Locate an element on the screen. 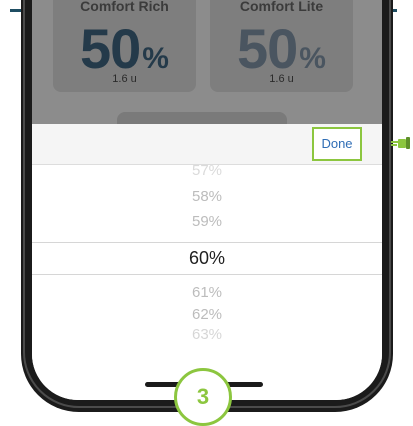 This screenshot has height=426, width=413. dose-card-title: Comfort Lite is located at coordinates (281, 7).